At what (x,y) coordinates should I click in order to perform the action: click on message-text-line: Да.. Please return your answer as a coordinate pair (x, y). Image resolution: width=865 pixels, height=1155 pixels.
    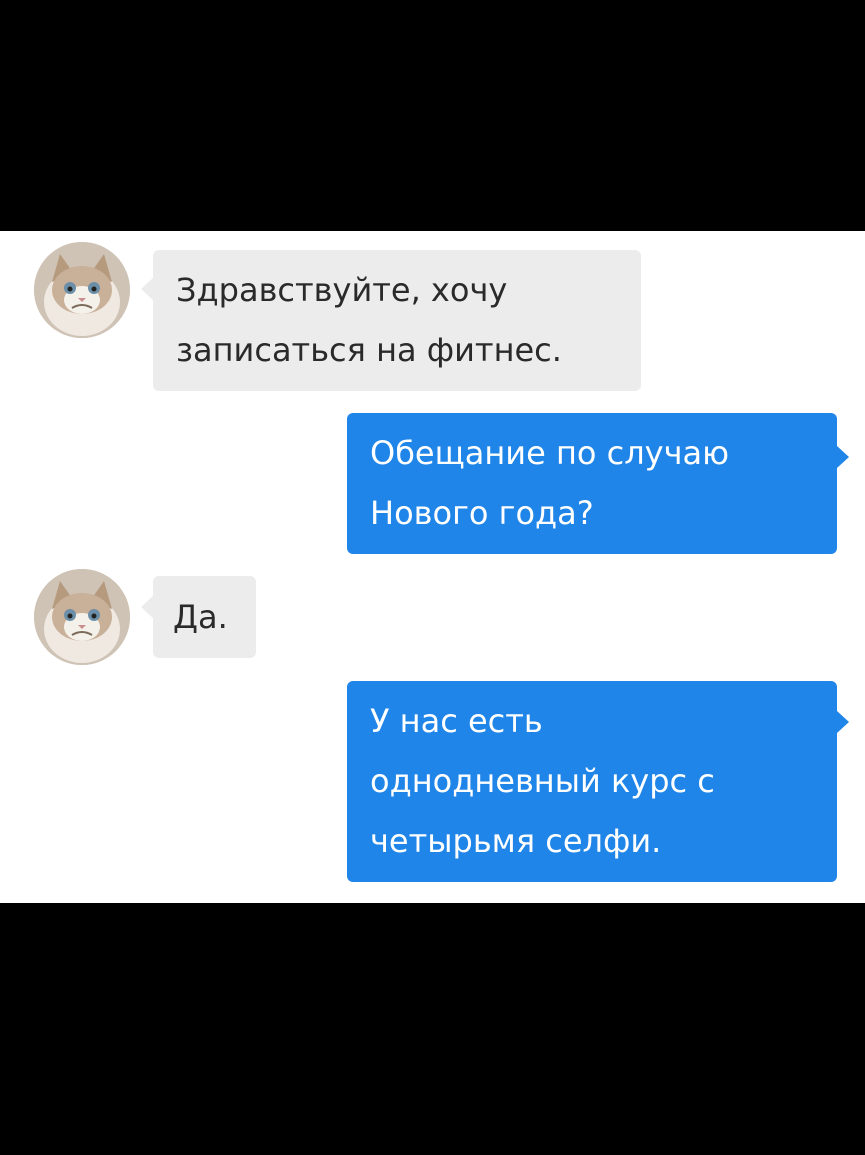
    Looking at the image, I should click on (200, 617).